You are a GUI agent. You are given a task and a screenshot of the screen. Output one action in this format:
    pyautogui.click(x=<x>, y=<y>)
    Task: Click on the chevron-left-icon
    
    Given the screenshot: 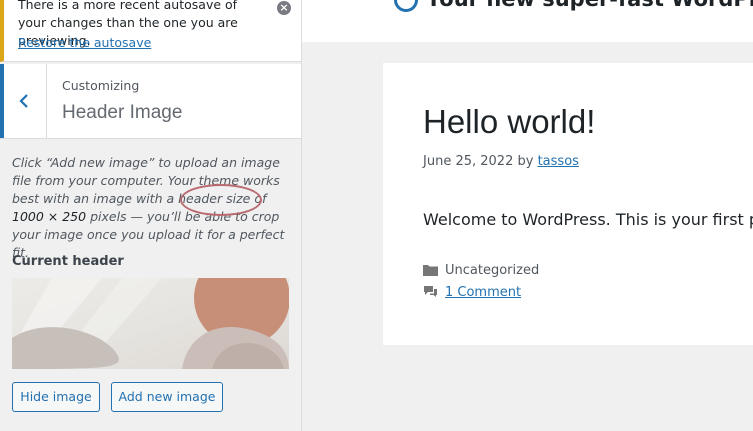 What is the action you would take?
    pyautogui.click(x=23, y=101)
    